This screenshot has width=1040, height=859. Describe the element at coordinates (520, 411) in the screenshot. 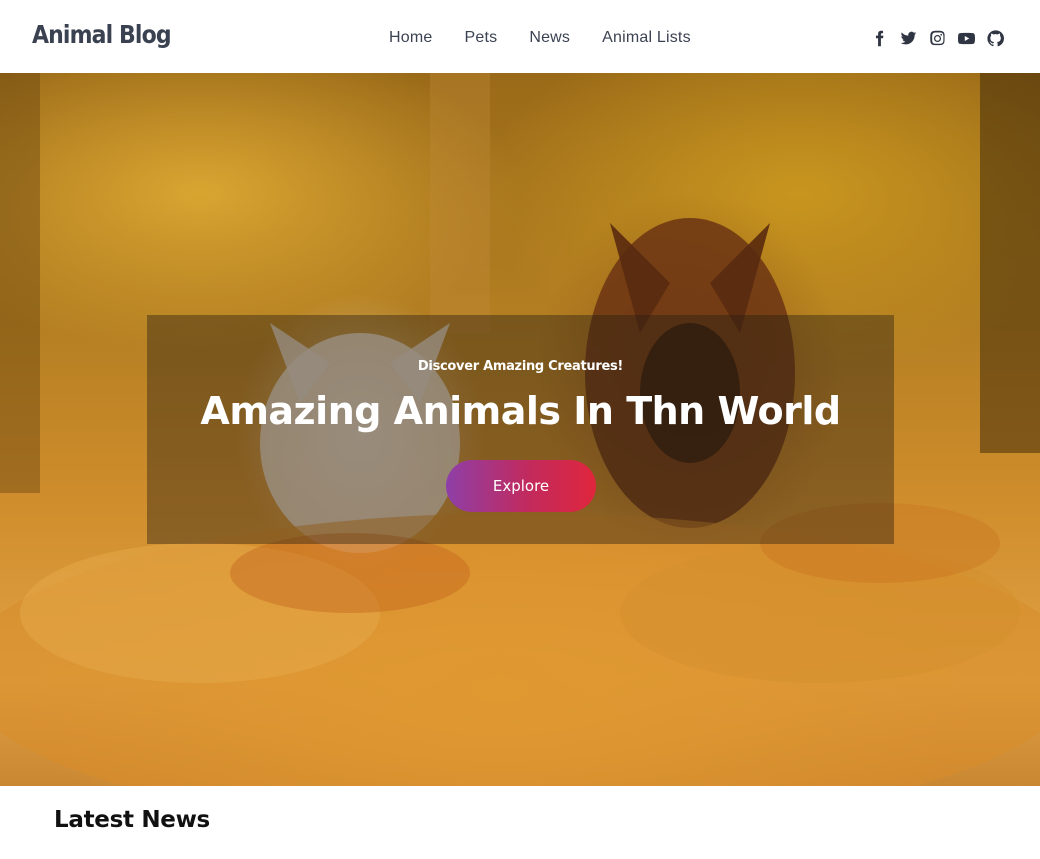

I see `hero-title: Amazing Animals In Thn World` at that location.